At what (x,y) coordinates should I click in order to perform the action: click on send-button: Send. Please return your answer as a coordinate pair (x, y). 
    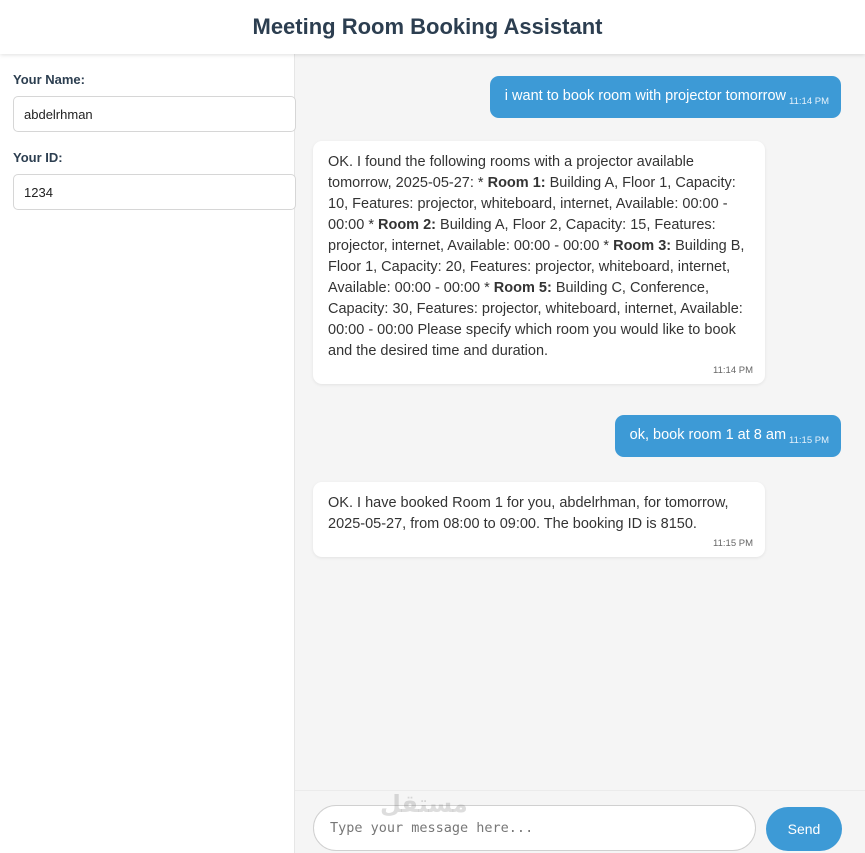
    Looking at the image, I should click on (804, 829).